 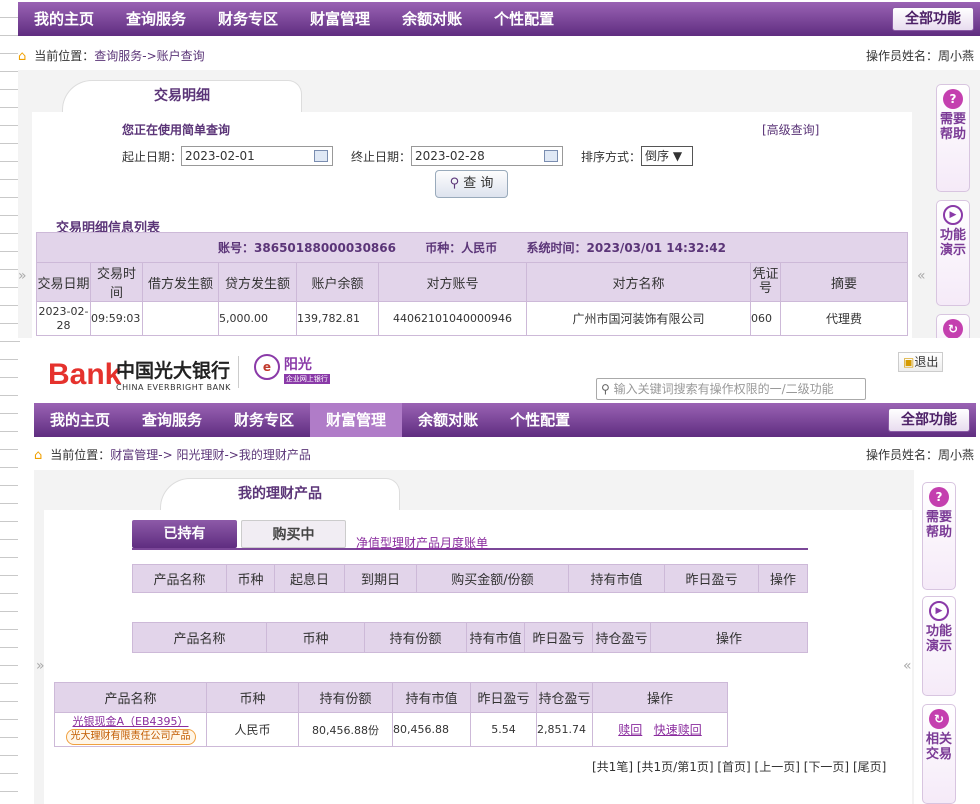 What do you see at coordinates (380, 578) in the screenshot?
I see `col-header: 到期日` at bounding box center [380, 578].